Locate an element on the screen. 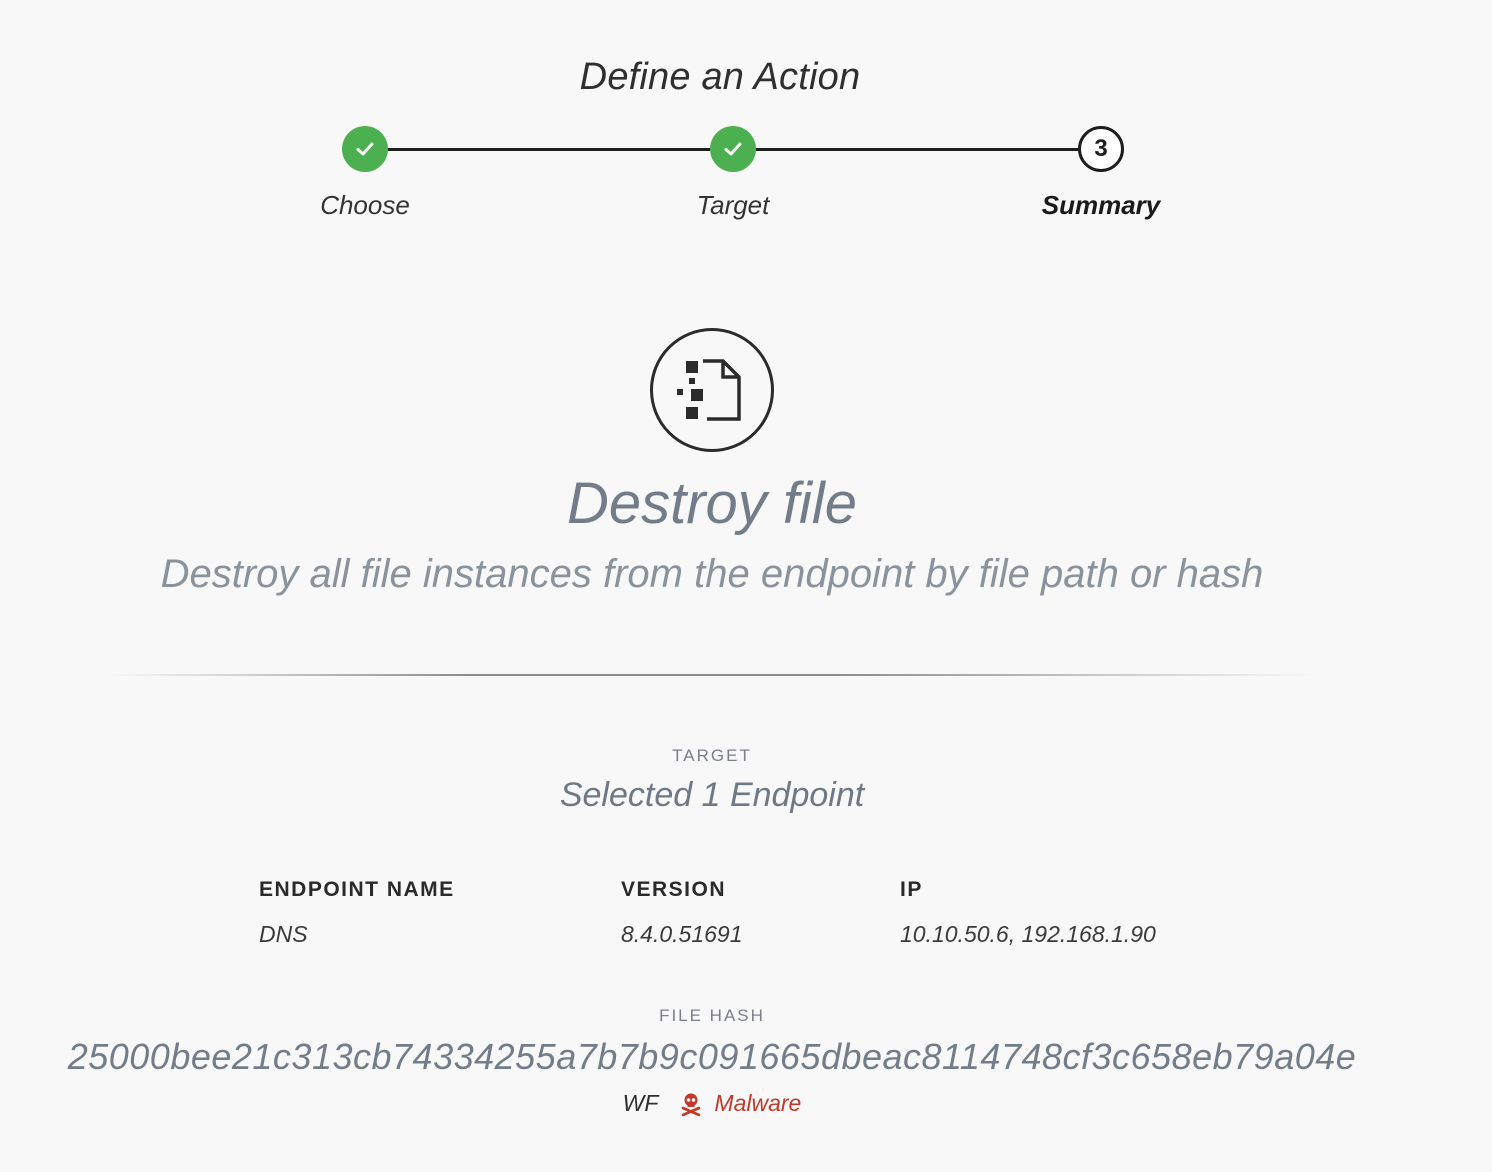  section-divider is located at coordinates (712, 675).